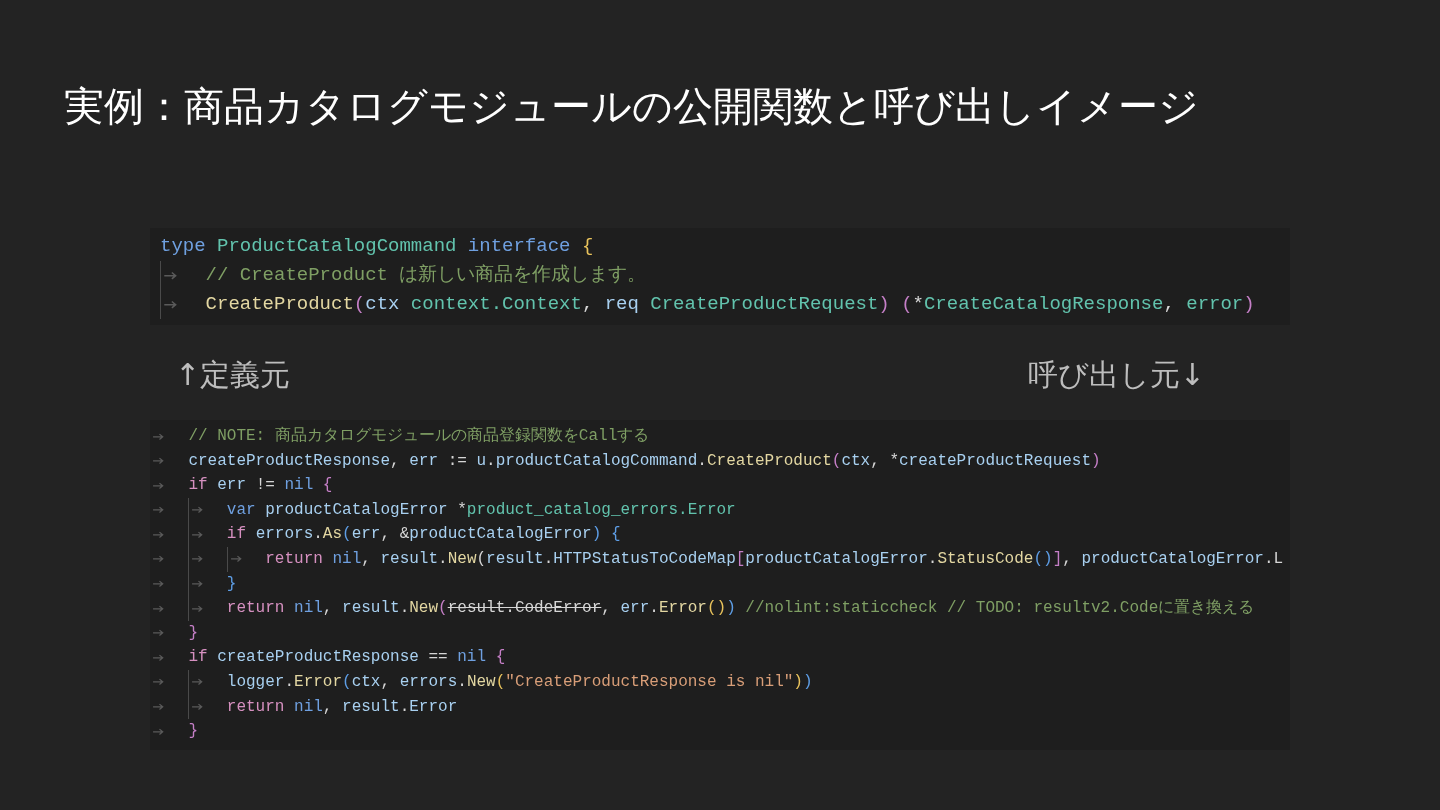  Describe the element at coordinates (419, 436) in the screenshot. I see `code-line: // NOTE: 商品カタログモジュールの商品登録関数をCallする` at that location.